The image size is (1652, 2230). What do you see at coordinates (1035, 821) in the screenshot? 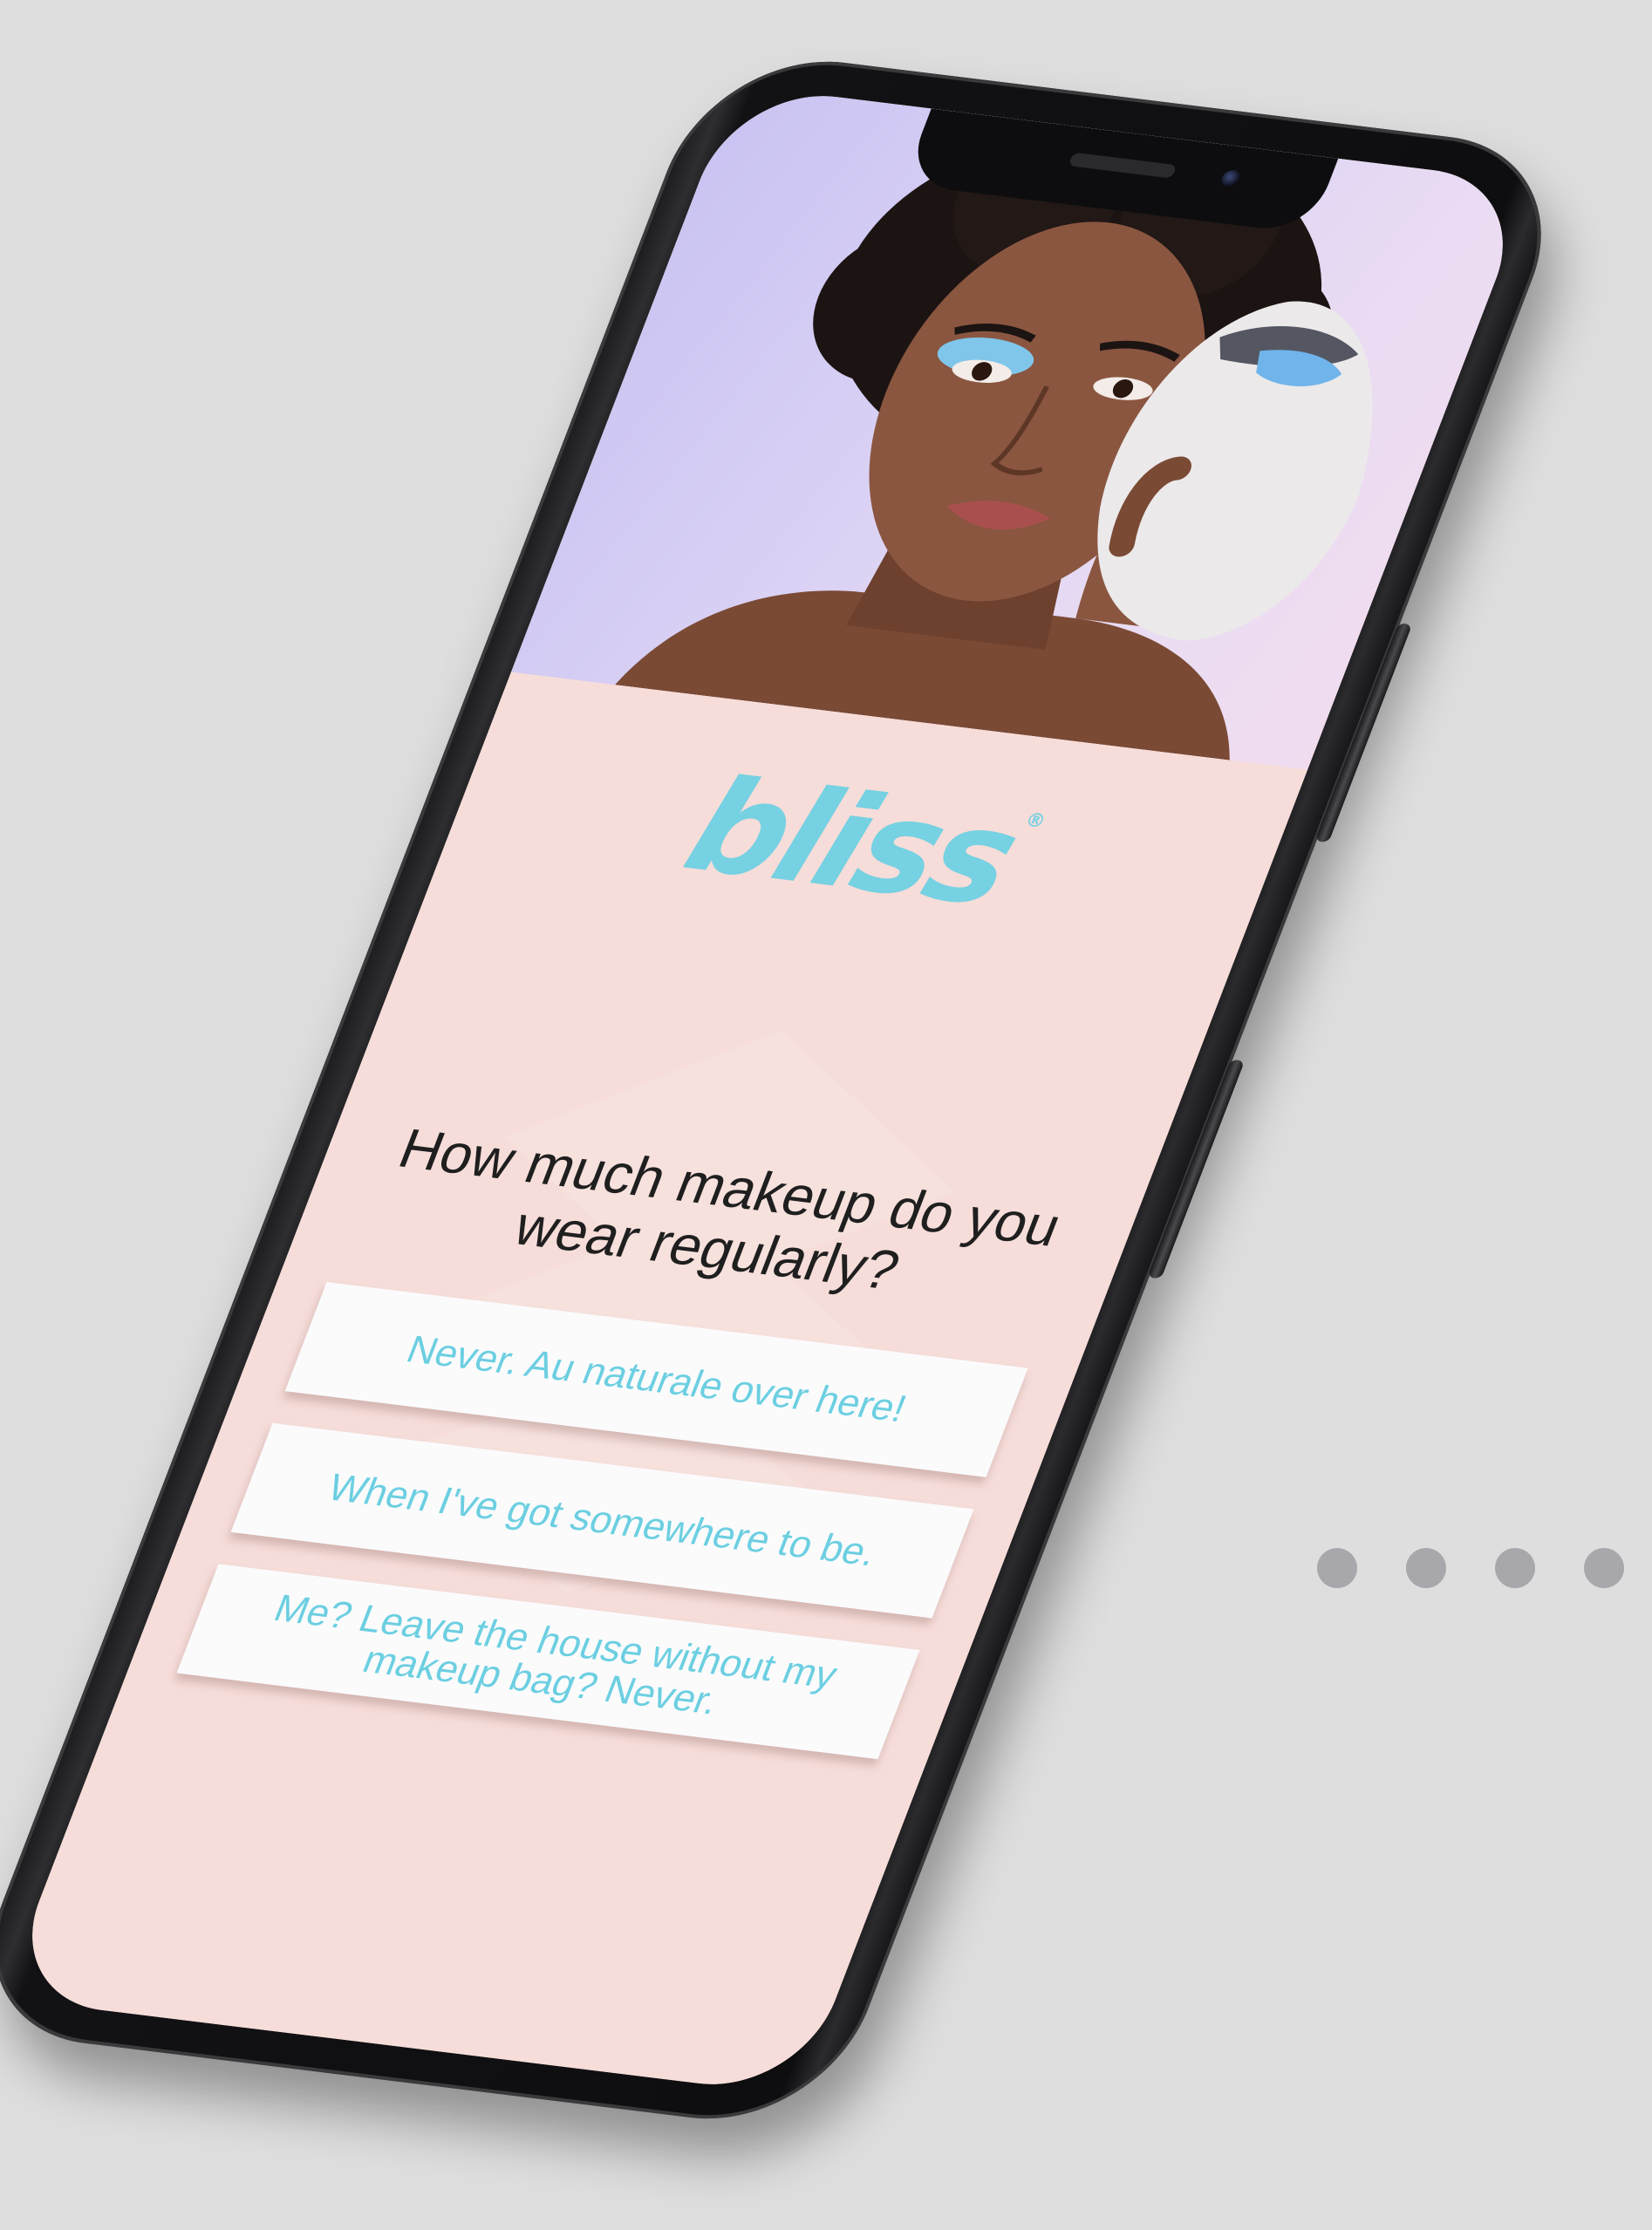
I see `registered-mark: ®` at bounding box center [1035, 821].